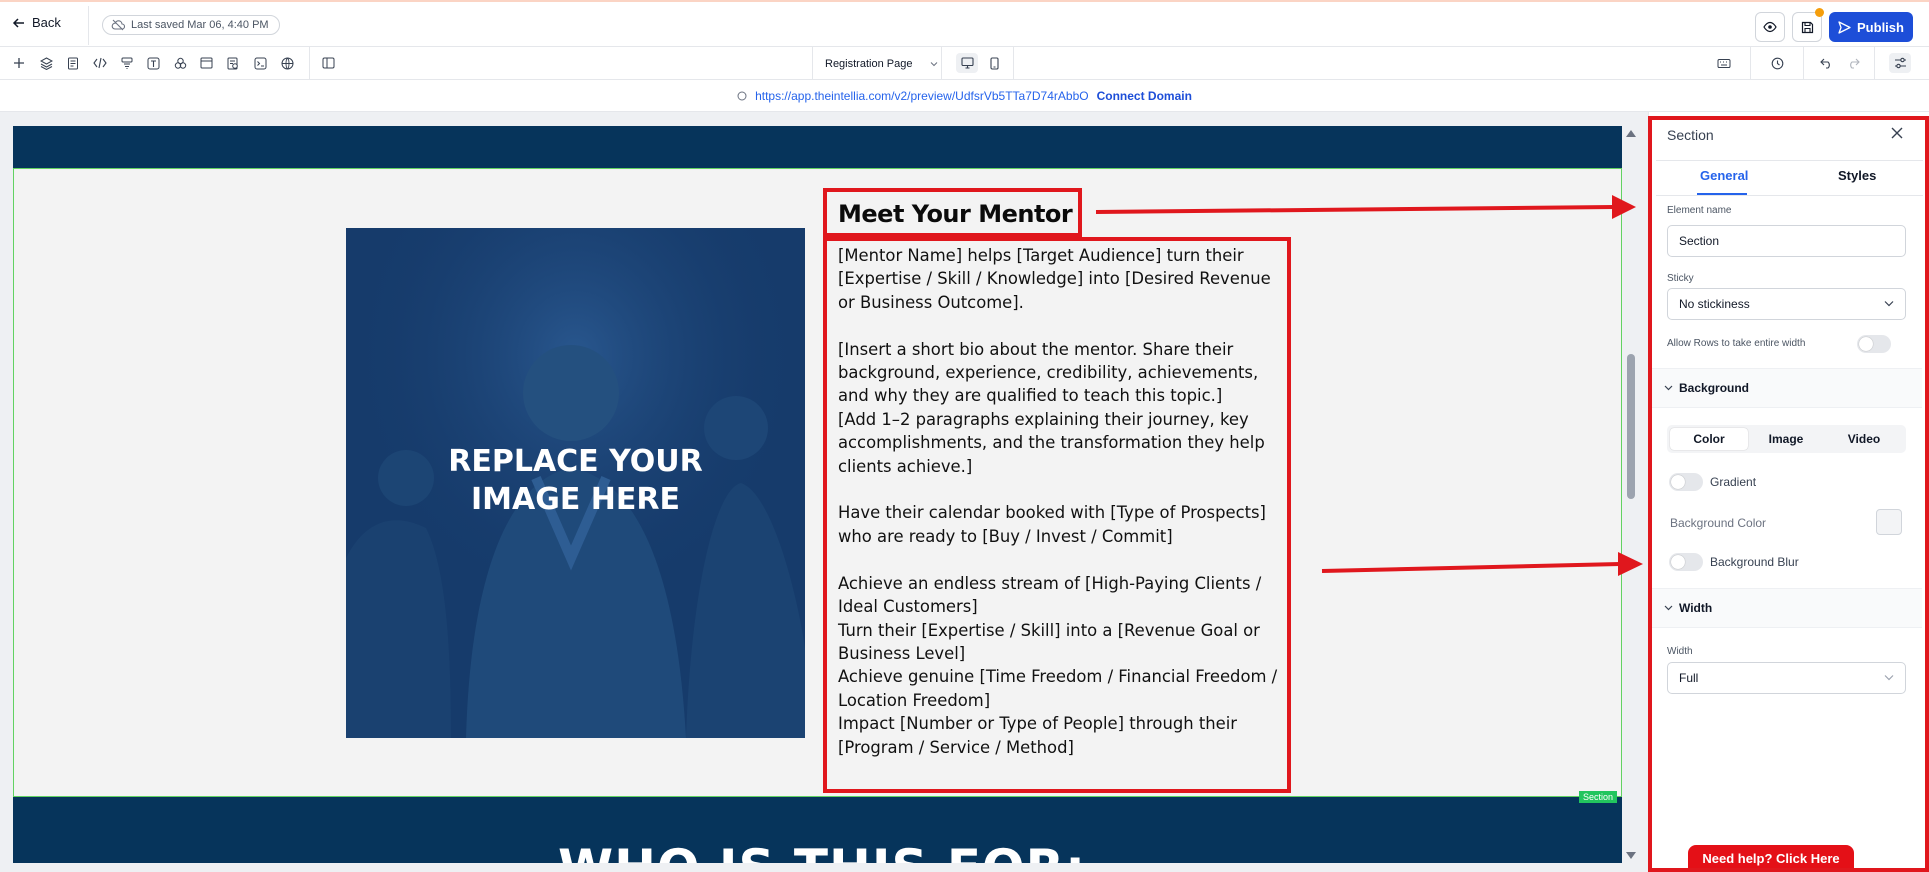 The width and height of the screenshot is (1929, 872). I want to click on preview-button, so click(1770, 27).